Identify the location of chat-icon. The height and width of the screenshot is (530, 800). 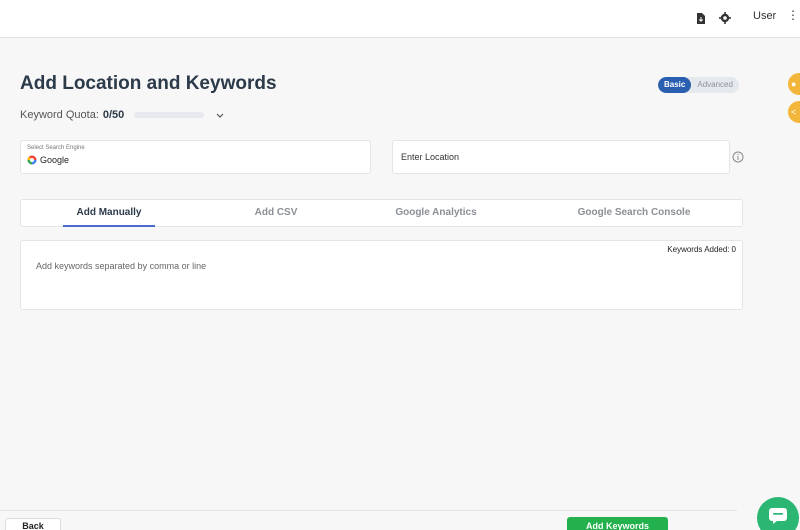
(778, 518).